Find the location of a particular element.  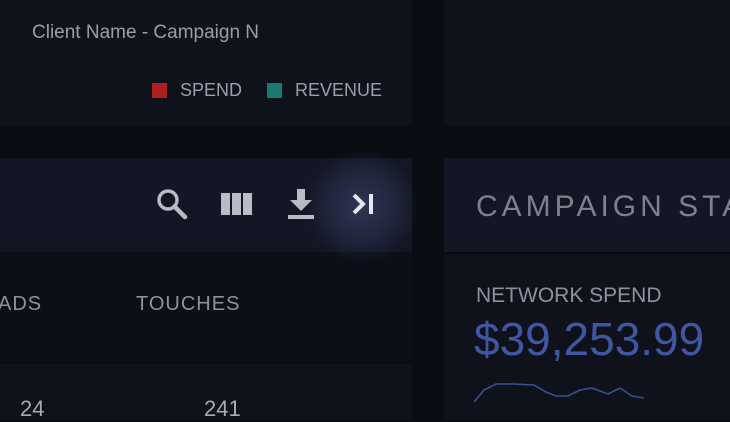

network-spend-label: NETWORK SPEND is located at coordinates (569, 295).